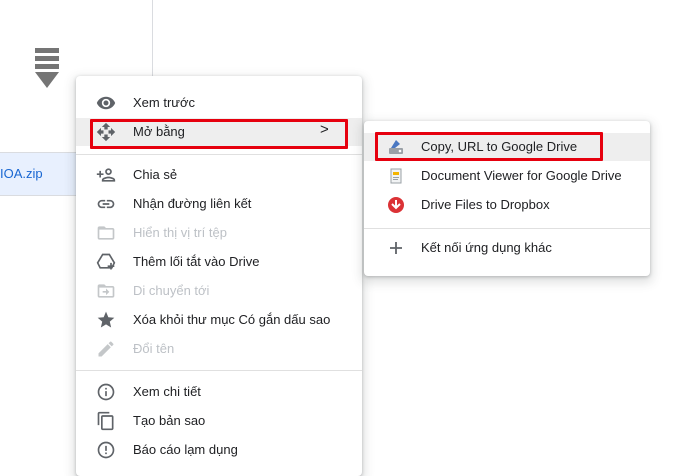 Image resolution: width=677 pixels, height=476 pixels. What do you see at coordinates (167, 391) in the screenshot?
I see `menu-item-label: Xem chi tiết` at bounding box center [167, 391].